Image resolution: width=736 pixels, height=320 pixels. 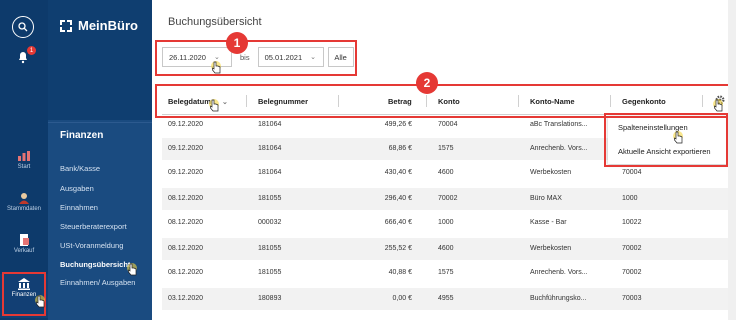 I want to click on person-icon, so click(x=24, y=198).